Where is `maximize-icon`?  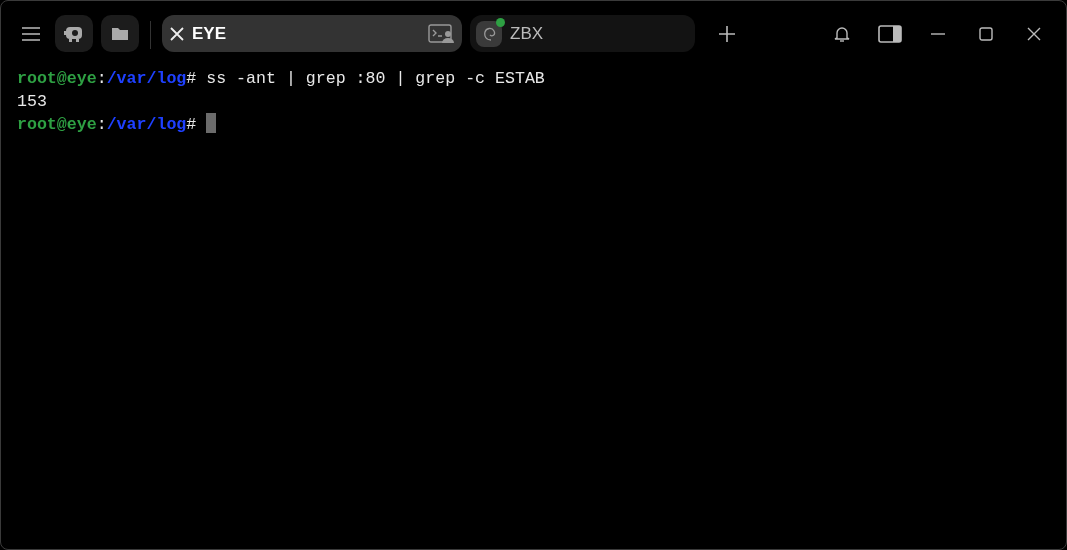 maximize-icon is located at coordinates (986, 33).